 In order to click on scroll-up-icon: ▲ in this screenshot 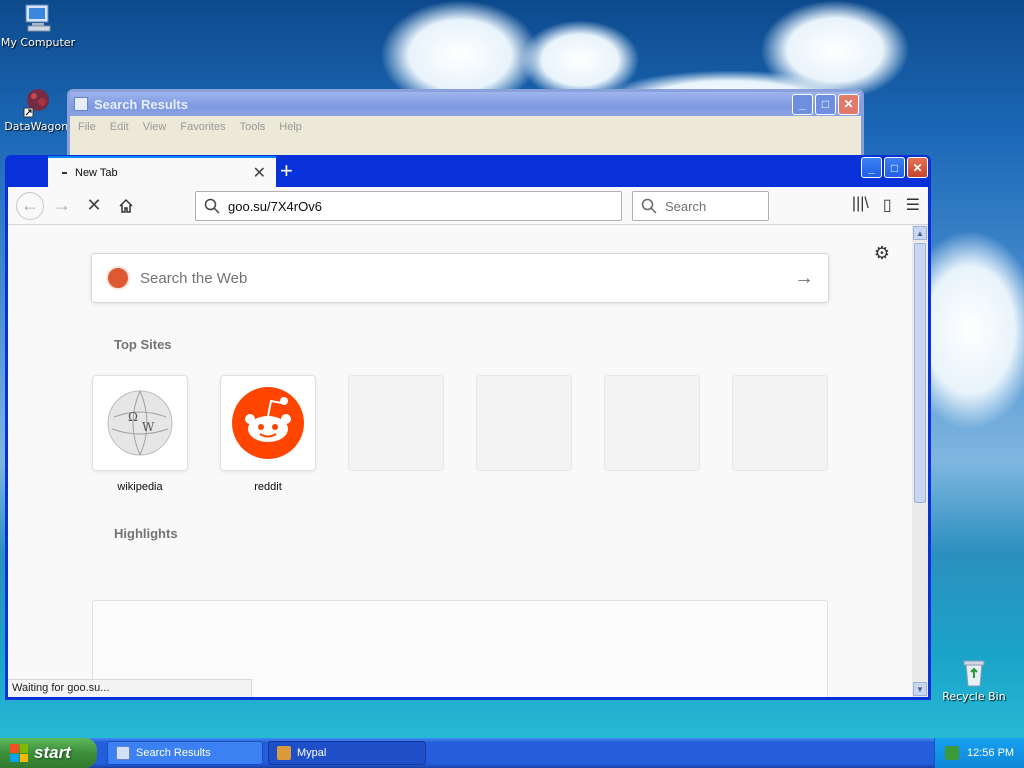, I will do `click(920, 233)`.